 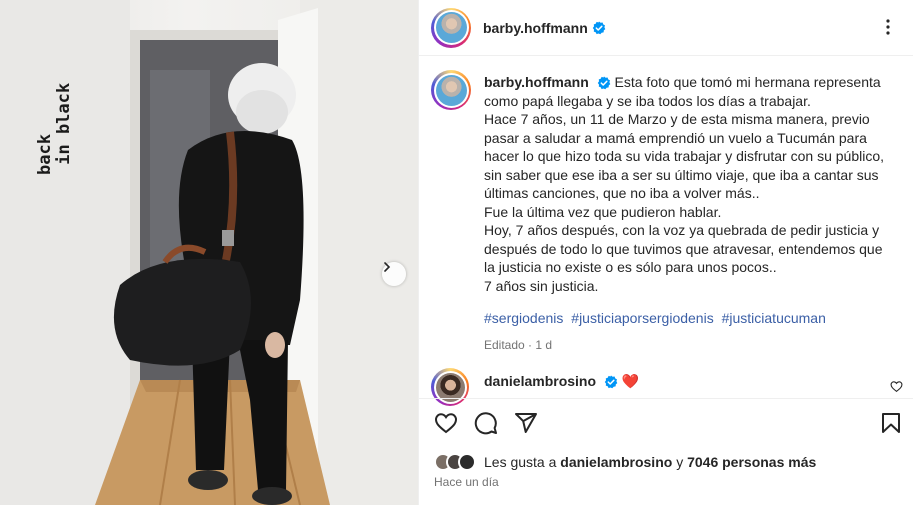 What do you see at coordinates (680, 462) in the screenshot?
I see `likes-connector: y` at bounding box center [680, 462].